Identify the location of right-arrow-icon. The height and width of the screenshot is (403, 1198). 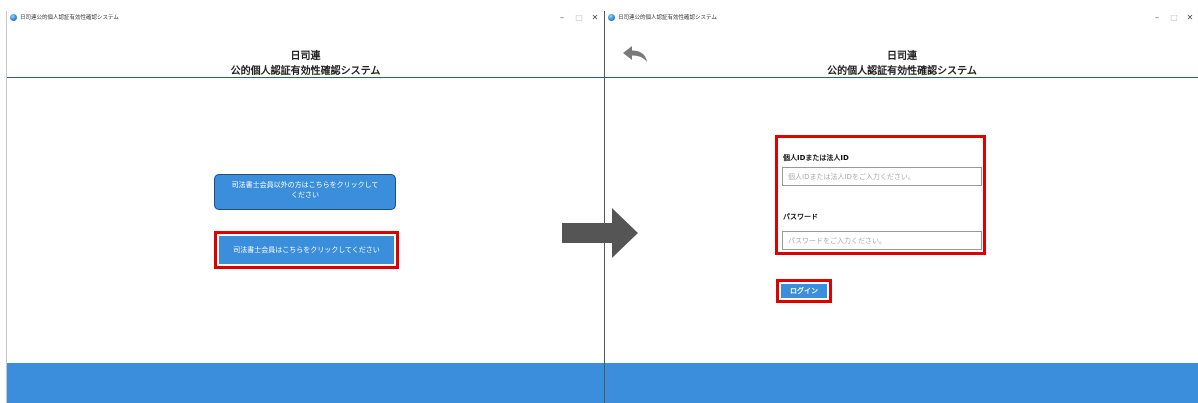
(600, 233).